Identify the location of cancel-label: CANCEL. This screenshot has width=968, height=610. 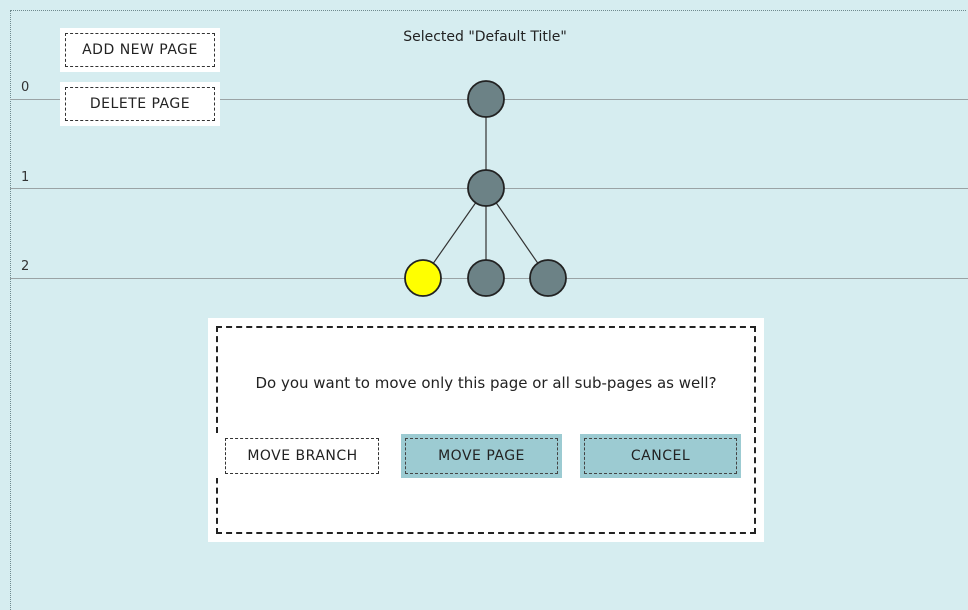
(660, 456).